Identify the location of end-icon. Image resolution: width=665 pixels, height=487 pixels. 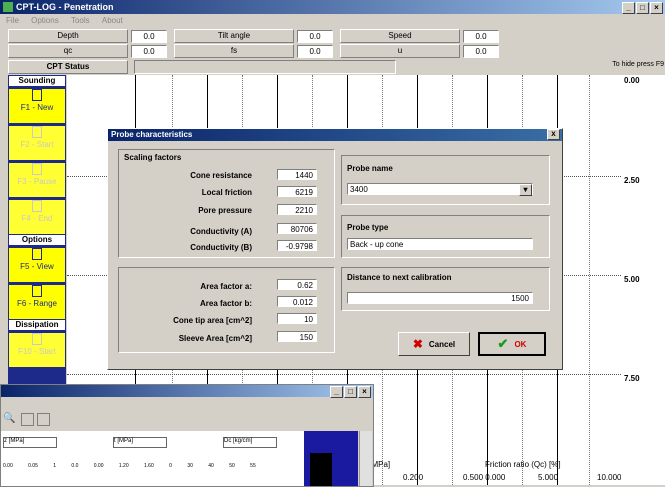
(37, 206).